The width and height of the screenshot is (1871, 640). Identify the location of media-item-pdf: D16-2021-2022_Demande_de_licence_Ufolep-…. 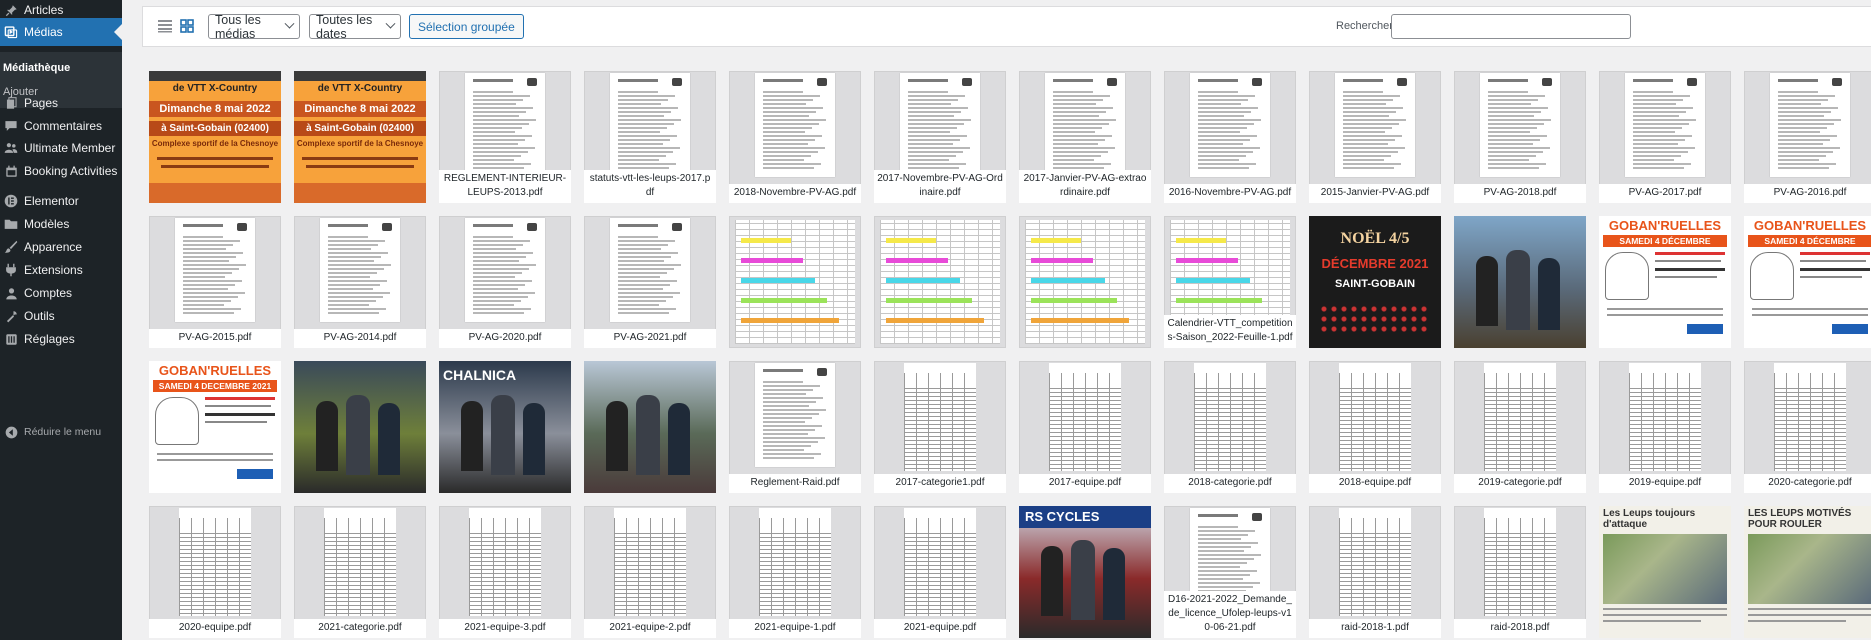
(1230, 572).